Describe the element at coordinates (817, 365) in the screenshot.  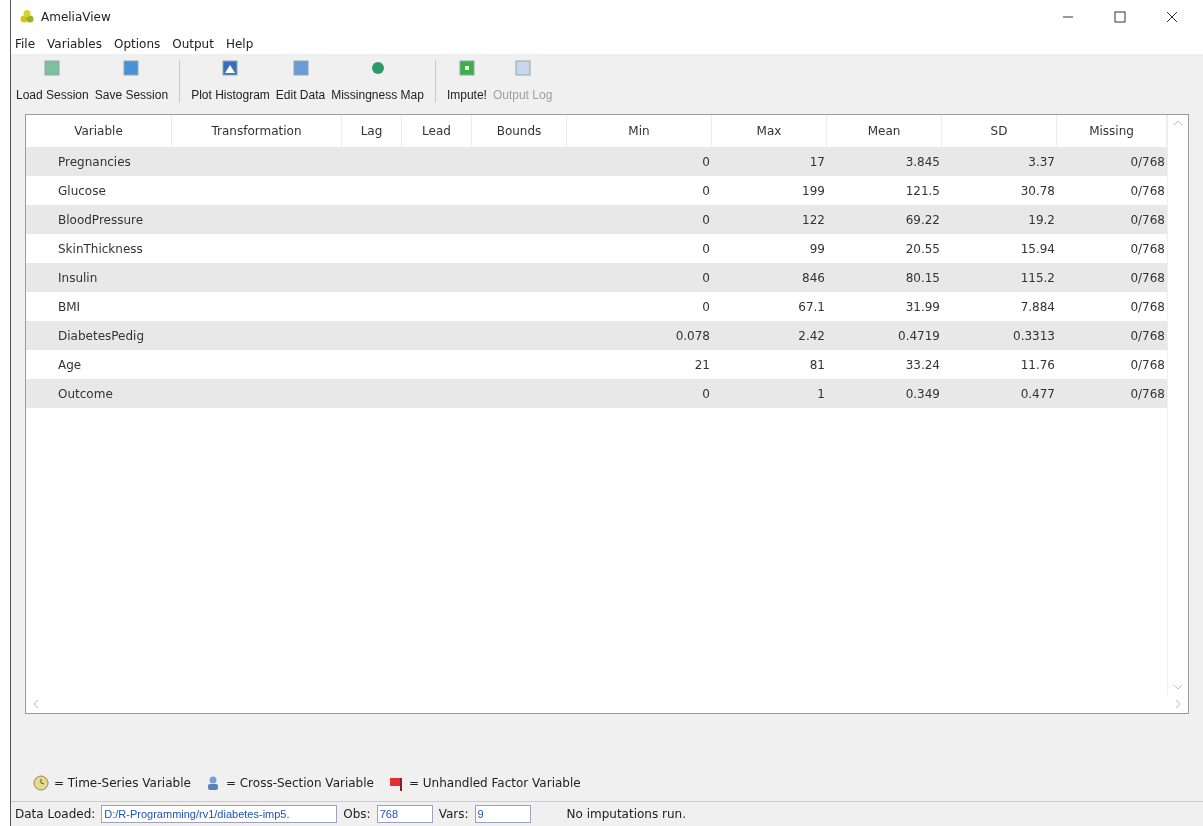
I see `table-cell-text: 81` at that location.